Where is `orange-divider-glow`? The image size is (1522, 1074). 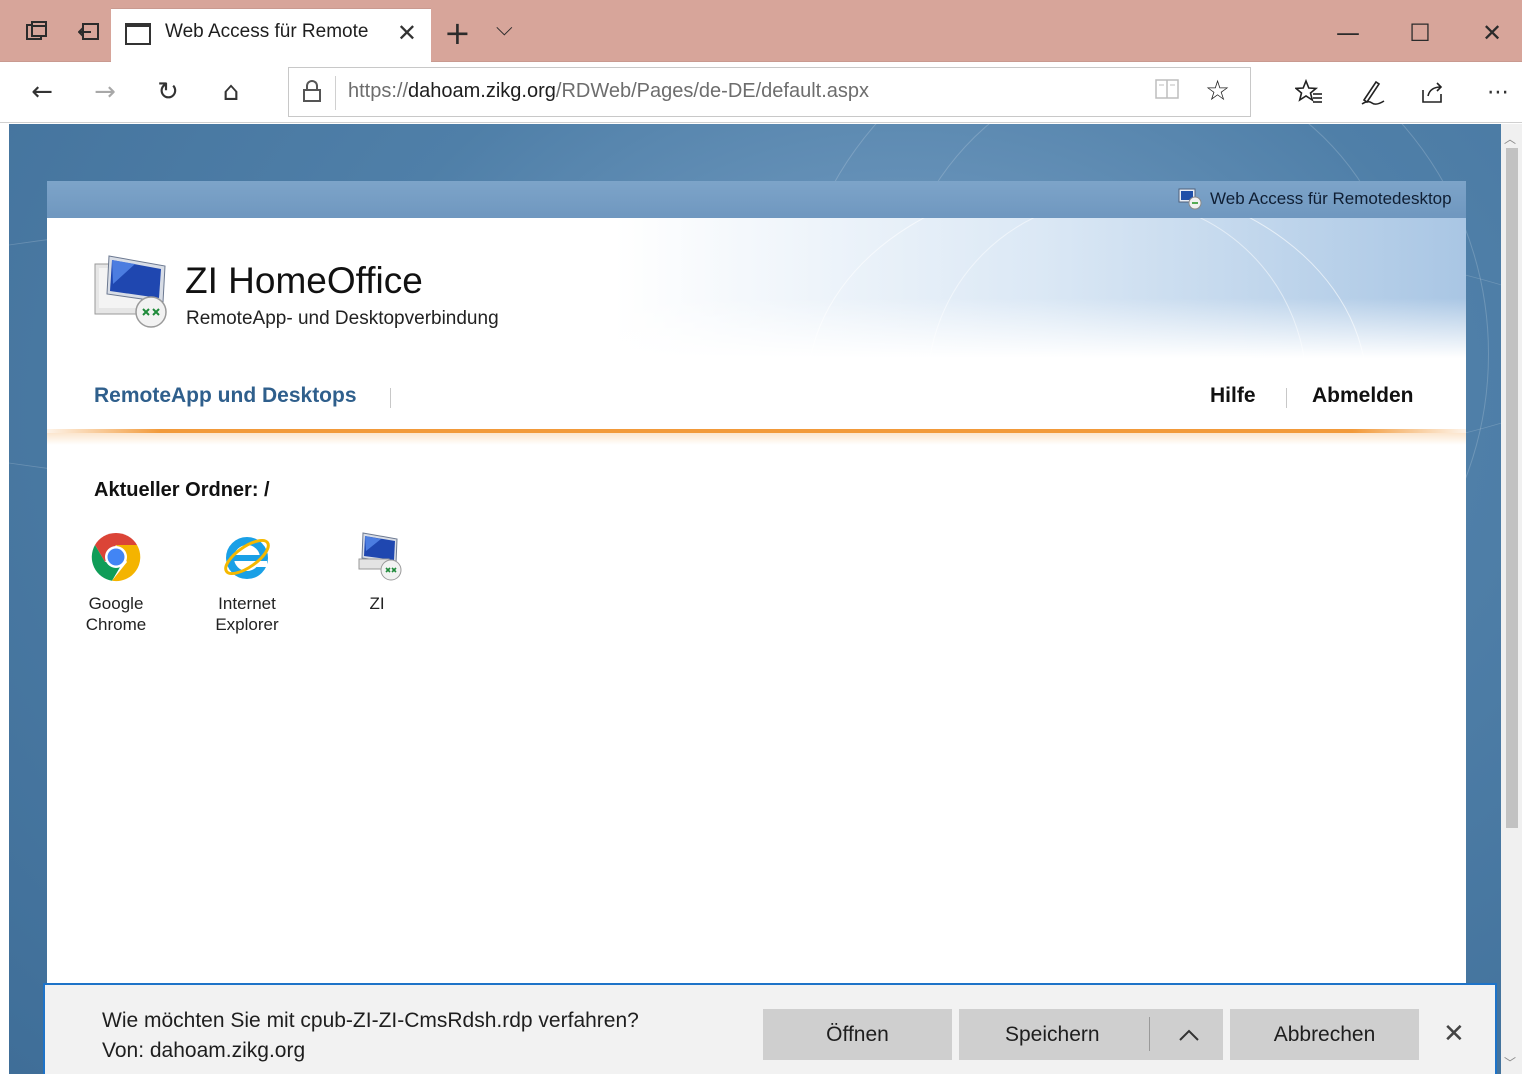
orange-divider-glow is located at coordinates (756, 439).